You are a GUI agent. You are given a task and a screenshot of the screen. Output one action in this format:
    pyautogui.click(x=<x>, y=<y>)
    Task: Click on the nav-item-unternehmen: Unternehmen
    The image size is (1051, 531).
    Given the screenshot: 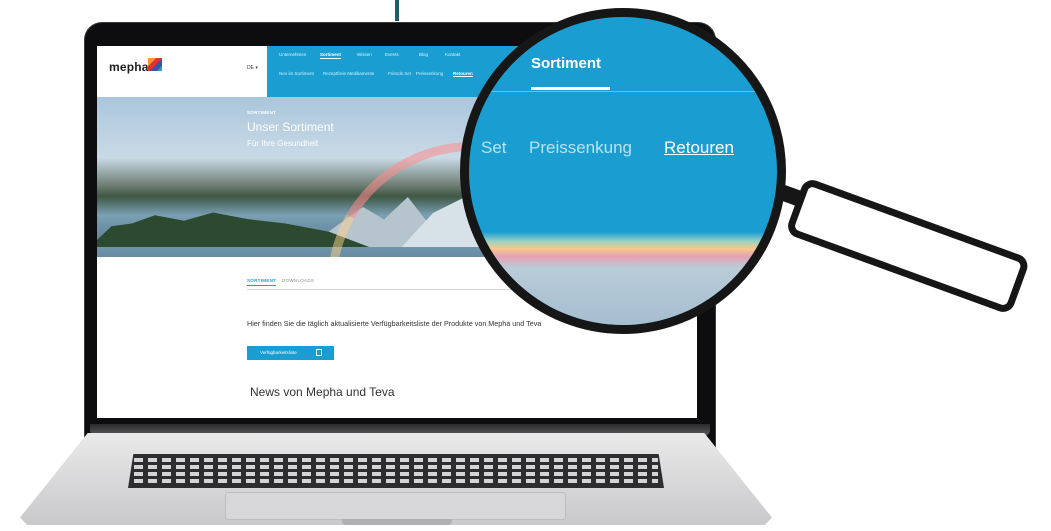 What is the action you would take?
    pyautogui.click(x=292, y=54)
    